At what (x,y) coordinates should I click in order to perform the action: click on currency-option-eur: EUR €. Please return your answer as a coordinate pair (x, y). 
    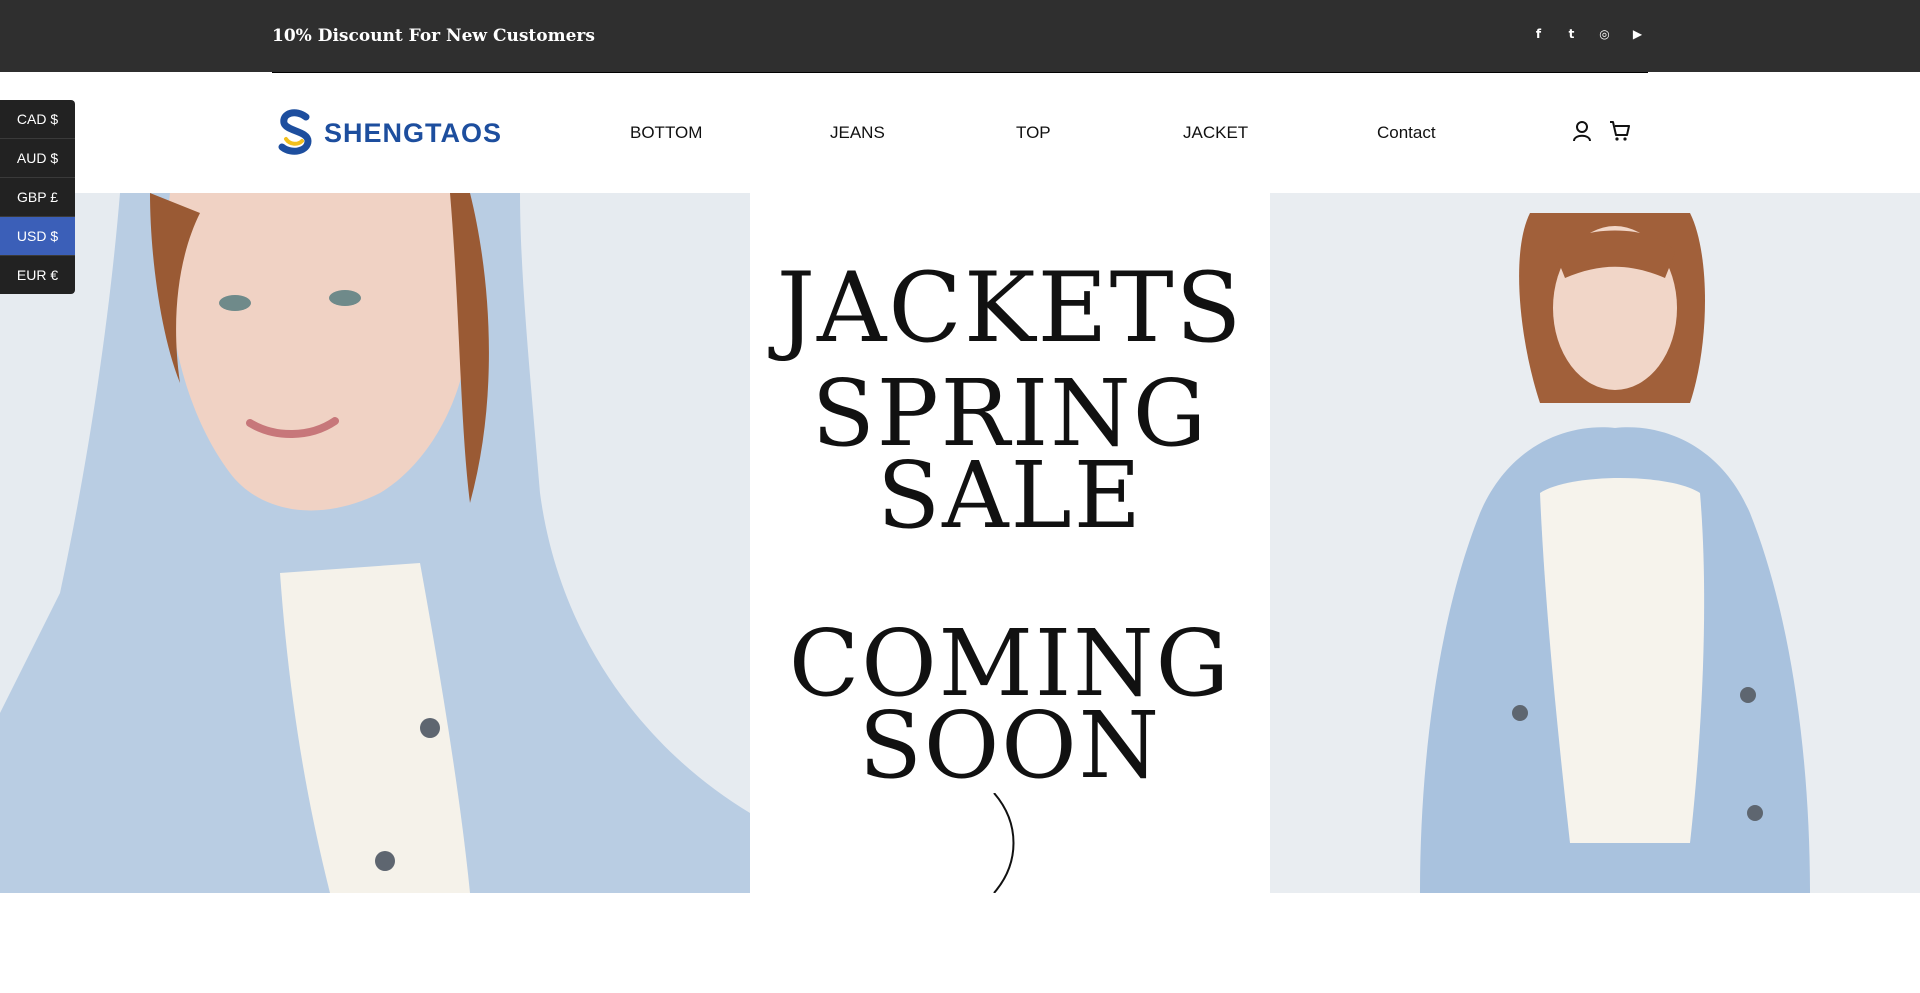
    Looking at the image, I should click on (37, 275).